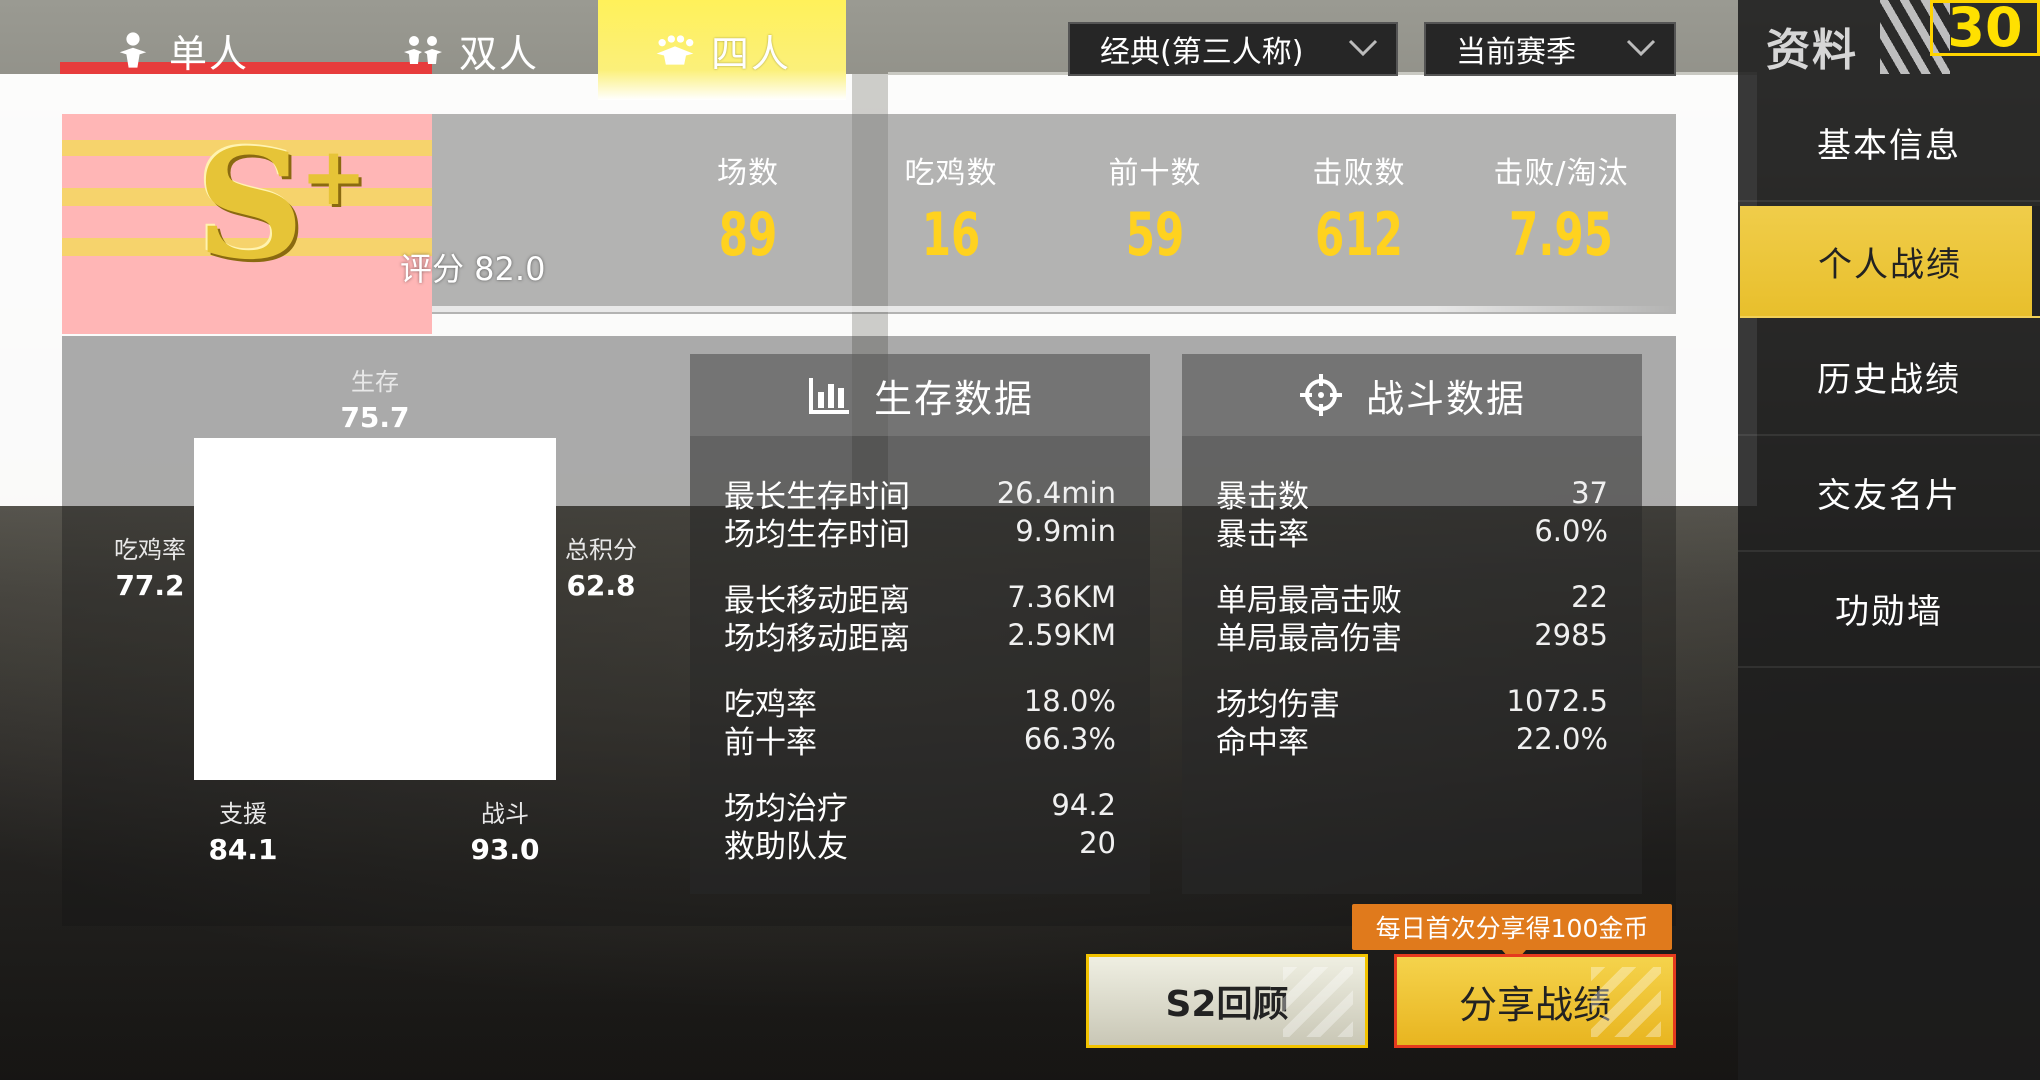 Image resolution: width=2040 pixels, height=1080 pixels. I want to click on row-label: 场均生存时间, so click(817, 534).